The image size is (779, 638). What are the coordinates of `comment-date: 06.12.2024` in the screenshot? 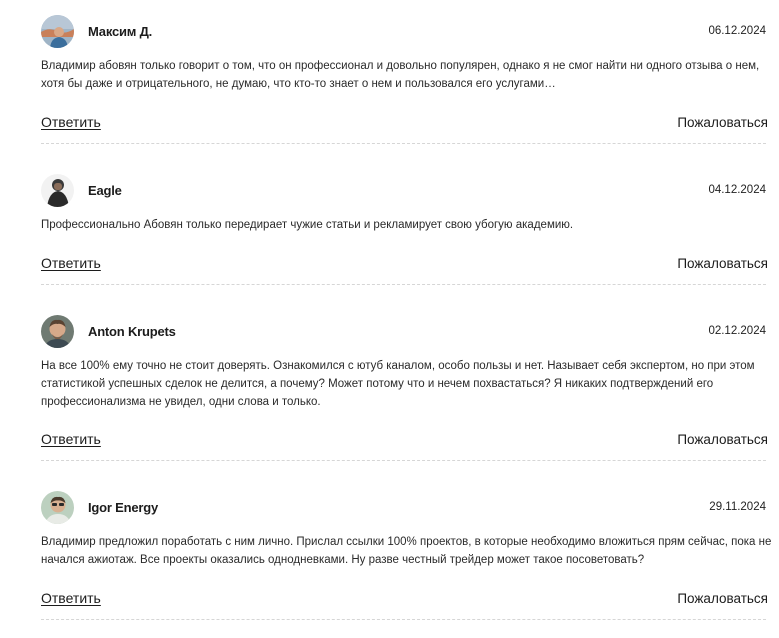 It's located at (737, 31).